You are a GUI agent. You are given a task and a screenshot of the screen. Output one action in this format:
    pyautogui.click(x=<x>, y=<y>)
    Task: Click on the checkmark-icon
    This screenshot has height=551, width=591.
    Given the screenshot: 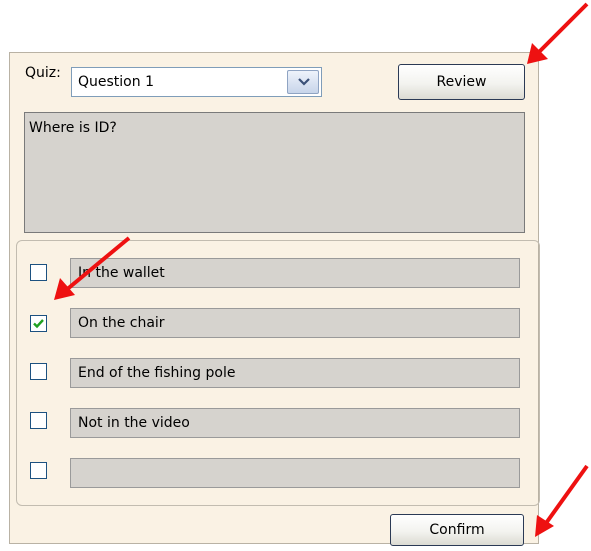 What is the action you would take?
    pyautogui.click(x=38, y=324)
    